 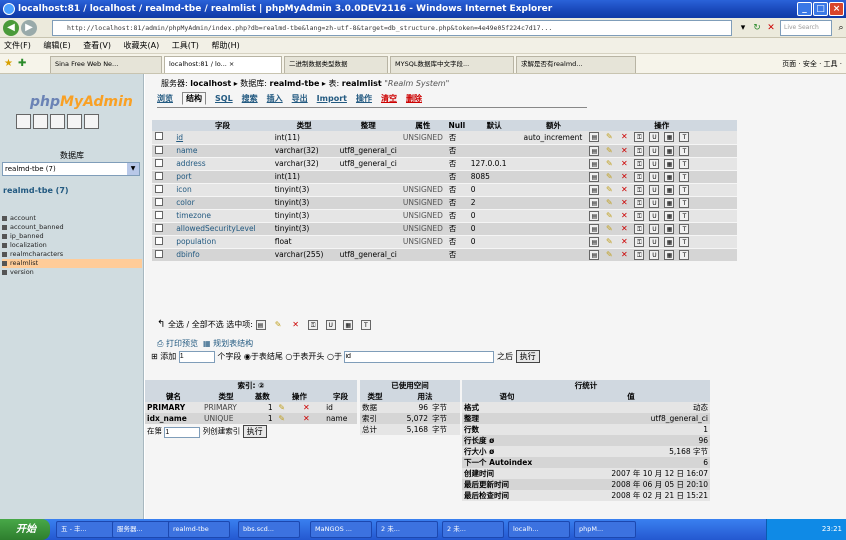 What do you see at coordinates (254, 431) in the screenshot?
I see `create-index-button: 执行` at bounding box center [254, 431].